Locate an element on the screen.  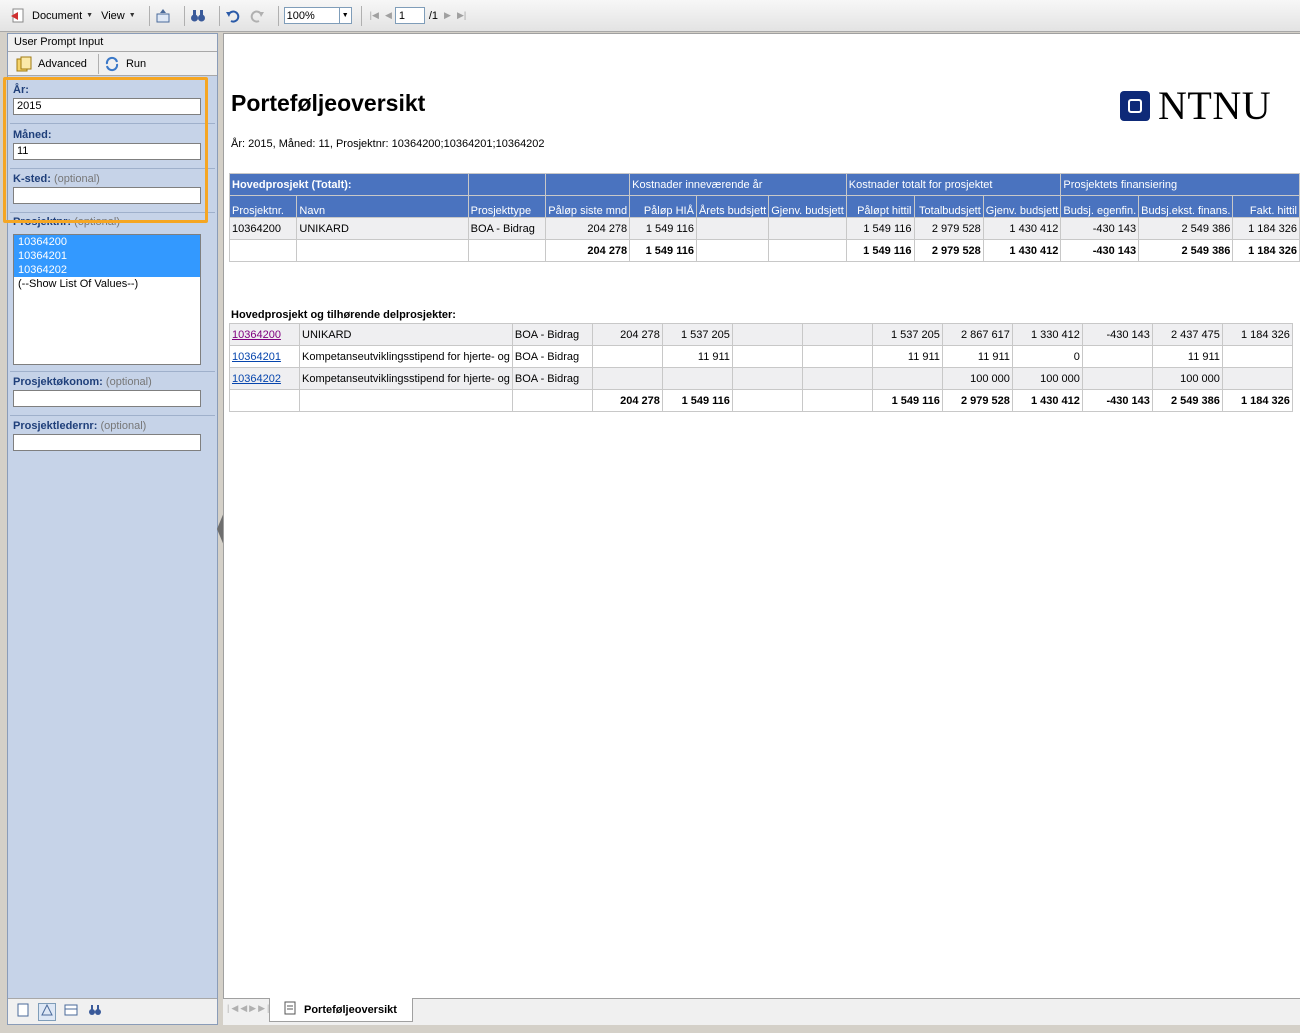
advanced-button: Advanced is located at coordinates (51, 64).